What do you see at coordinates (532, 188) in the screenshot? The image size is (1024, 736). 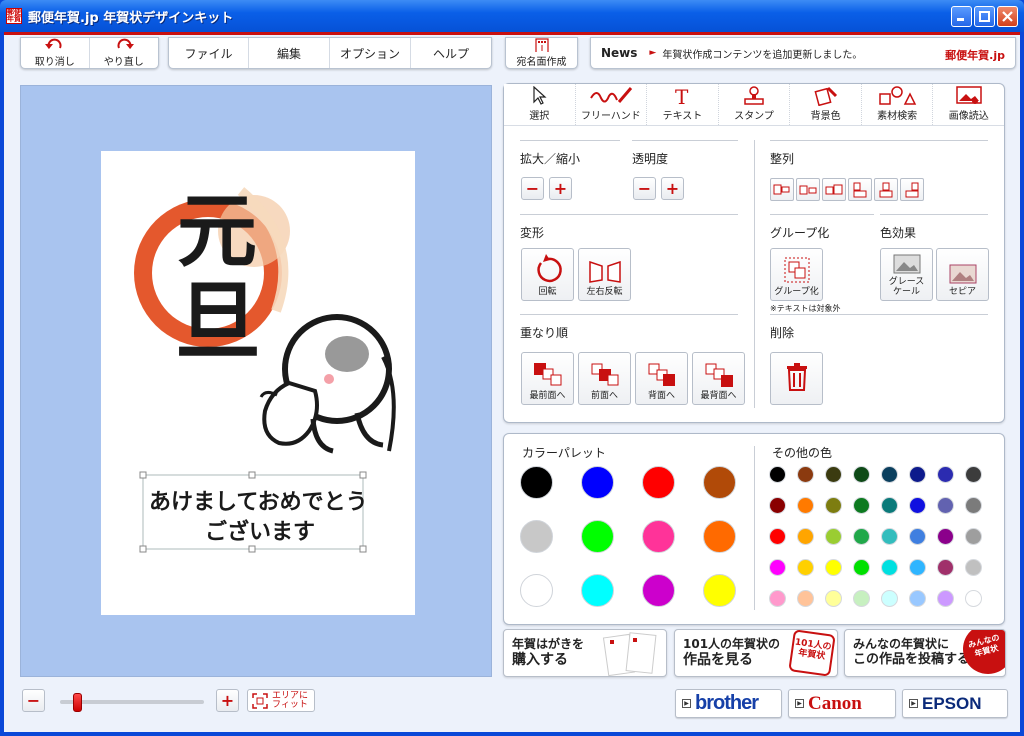 I see `zoom-out-button: −` at bounding box center [532, 188].